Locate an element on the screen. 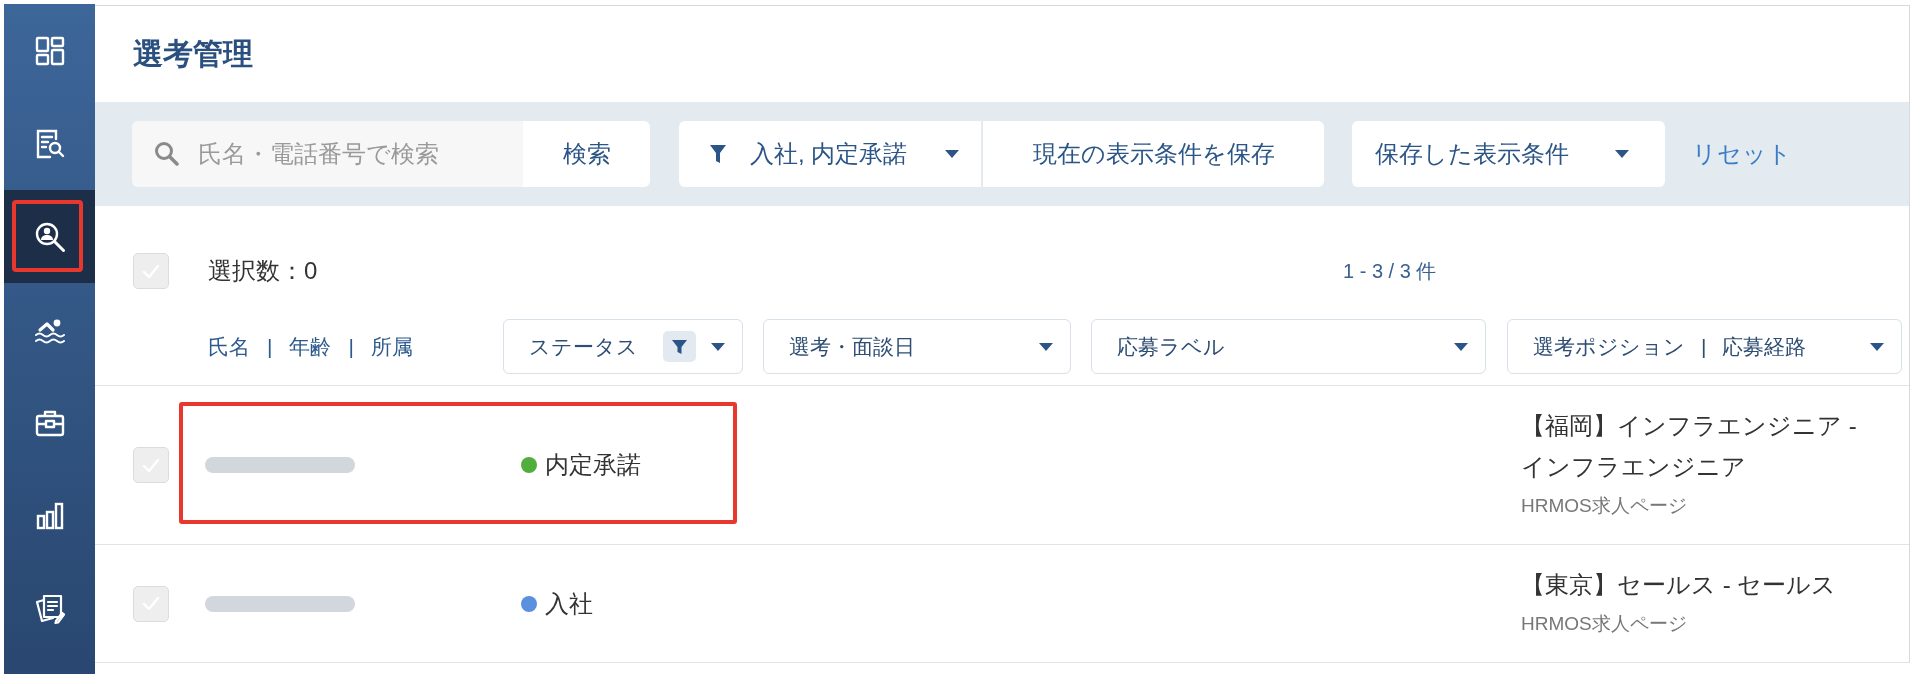 The height and width of the screenshot is (684, 1924). position-title: 【福岡】インフラエンジニア - インフラエンジニア is located at coordinates (1689, 446).